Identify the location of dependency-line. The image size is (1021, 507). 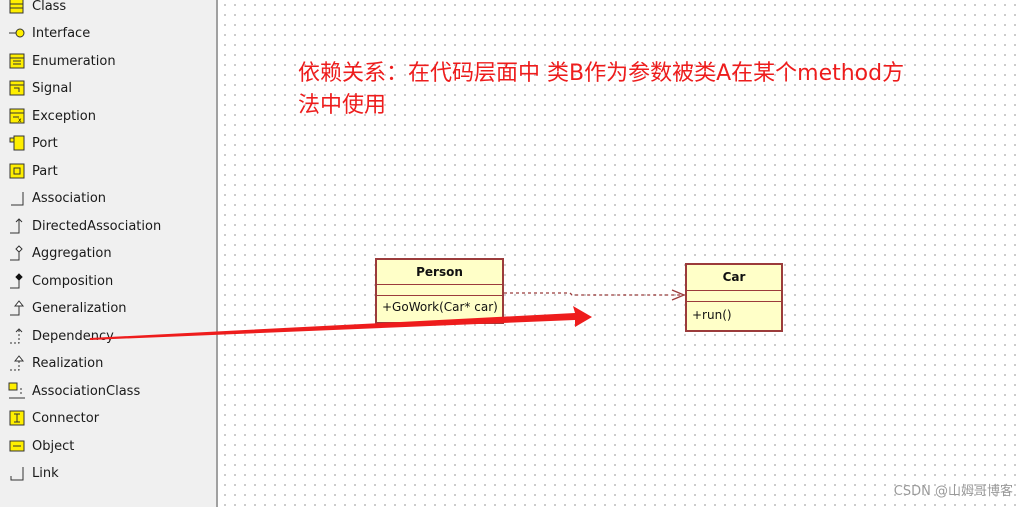
(595, 295).